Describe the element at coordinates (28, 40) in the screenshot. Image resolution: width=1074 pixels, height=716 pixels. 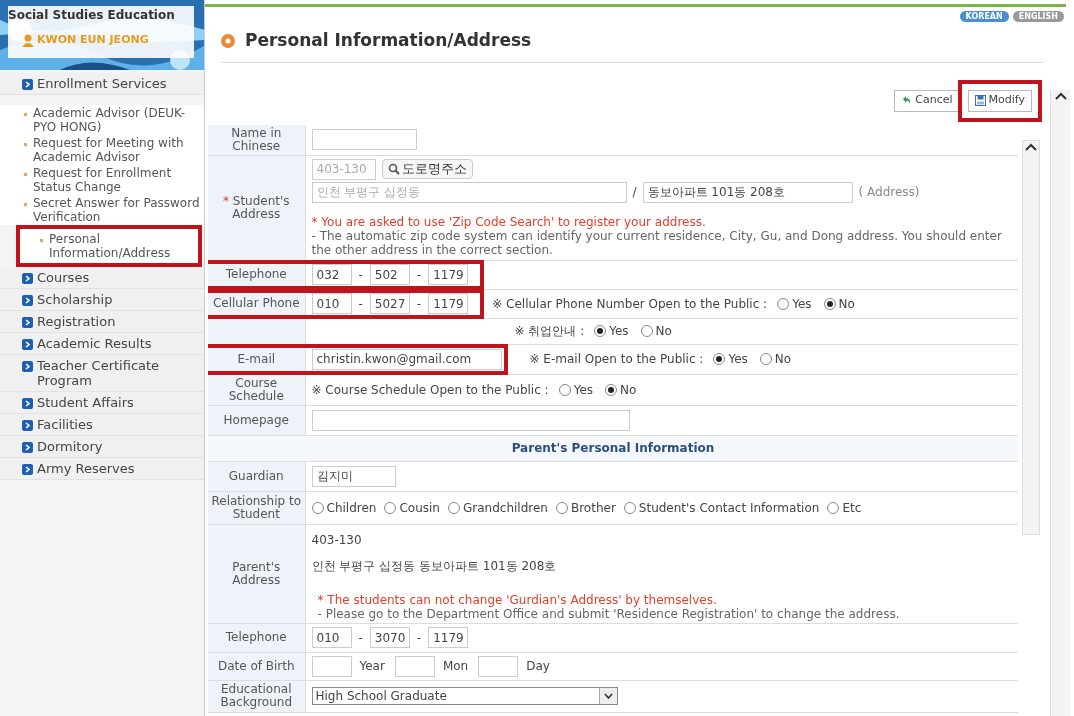
I see `user-icon` at that location.